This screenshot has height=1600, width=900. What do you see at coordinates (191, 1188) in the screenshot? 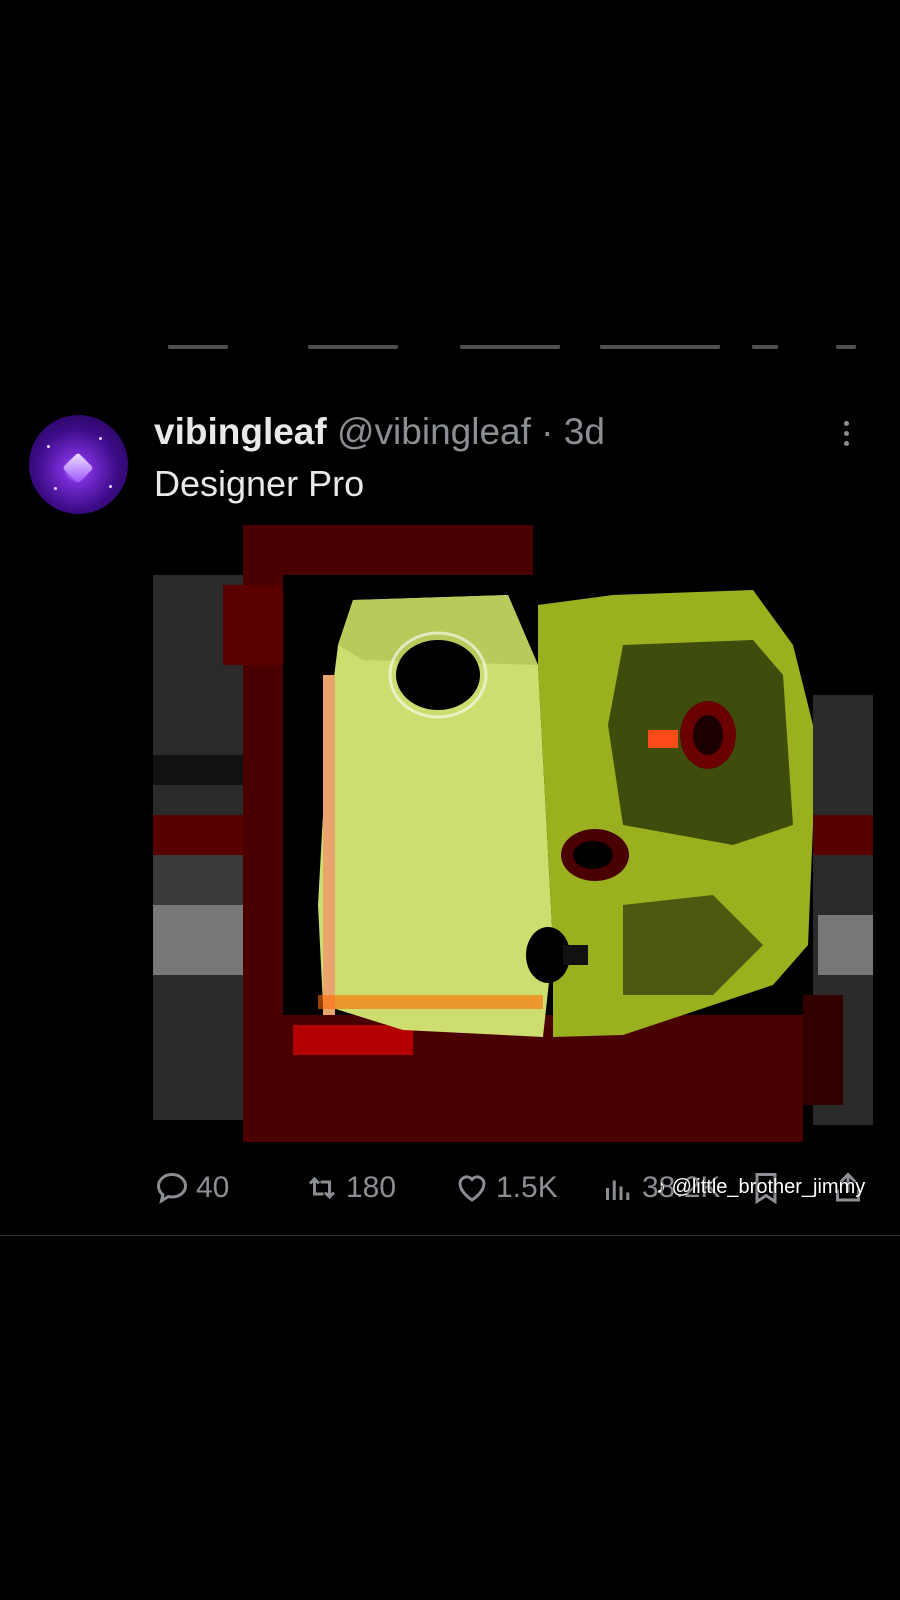
I see `reply-button: 40` at bounding box center [191, 1188].